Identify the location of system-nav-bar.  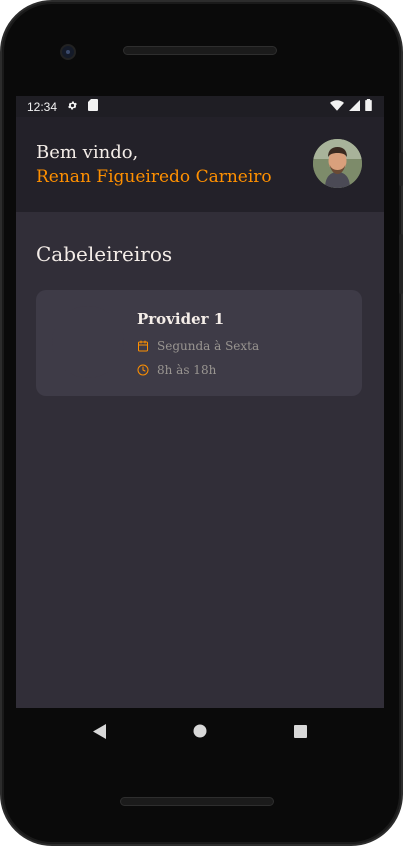
(200, 731).